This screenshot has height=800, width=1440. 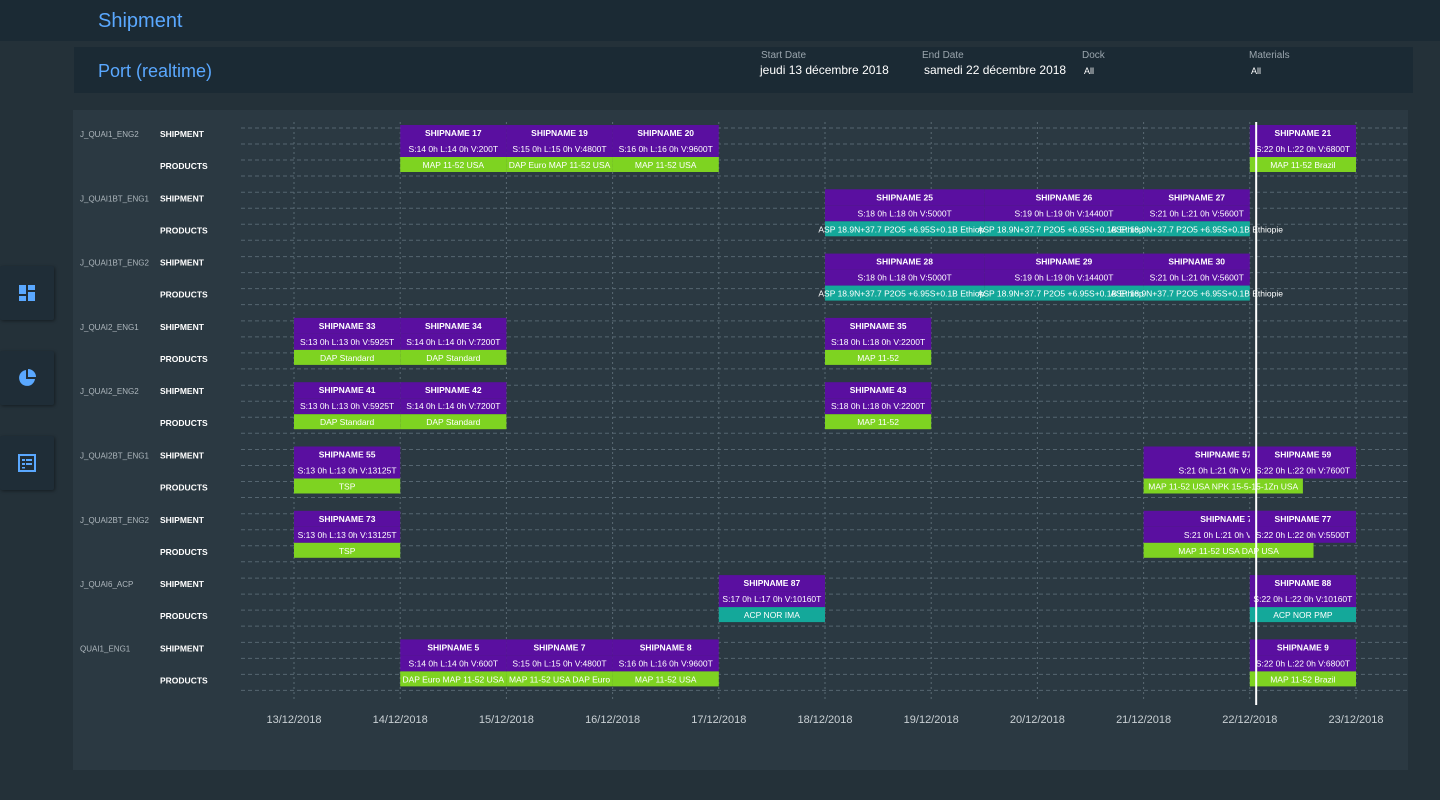 What do you see at coordinates (1064, 262) in the screenshot?
I see `shipment-name: SHIPNAME 29` at bounding box center [1064, 262].